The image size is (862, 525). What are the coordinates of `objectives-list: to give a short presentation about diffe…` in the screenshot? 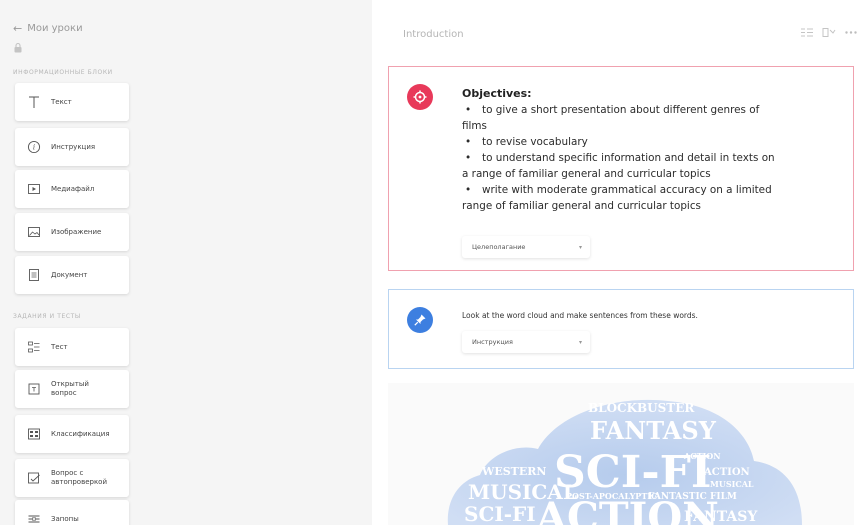 It's located at (647, 158).